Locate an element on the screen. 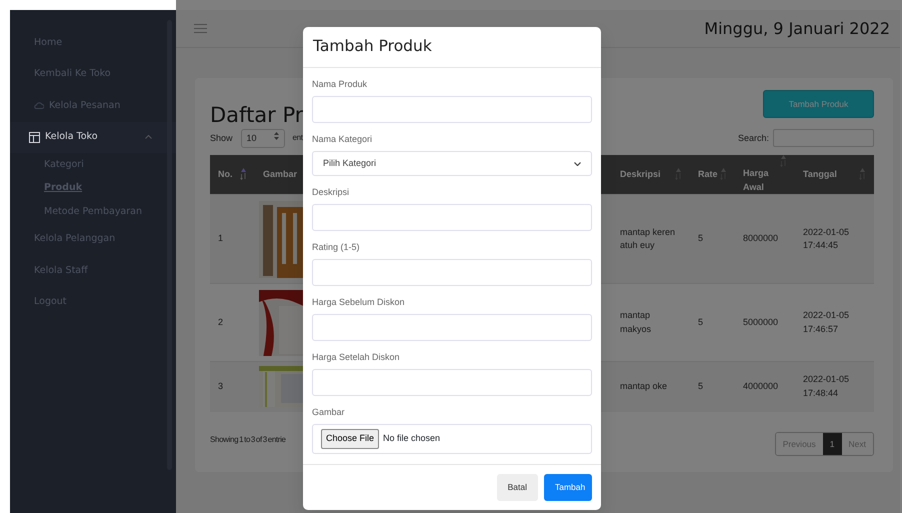 The width and height of the screenshot is (902, 513). column-header: Tanggal is located at coordinates (820, 175).